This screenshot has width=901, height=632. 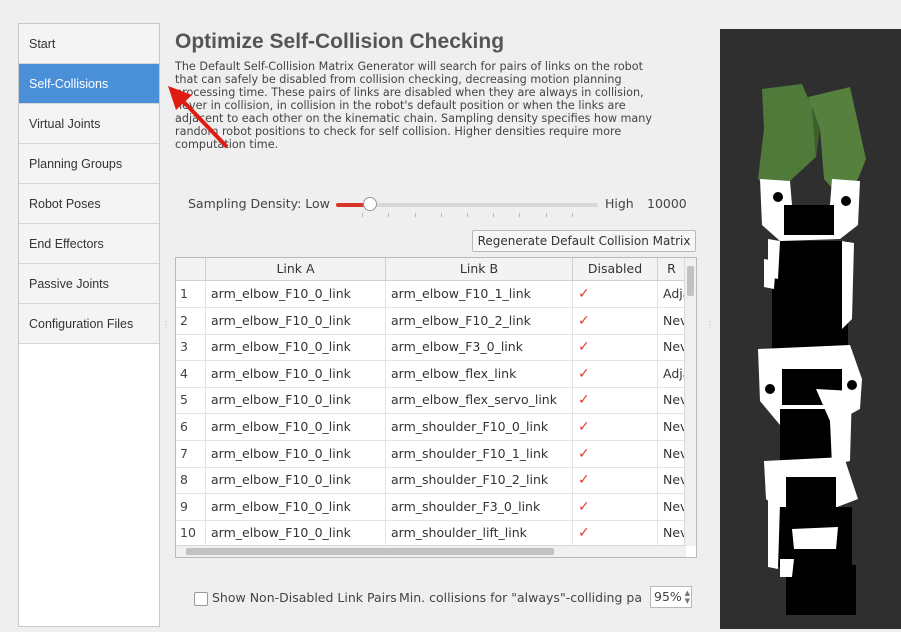 I want to click on sidebar-item-start: Start, so click(x=89, y=44).